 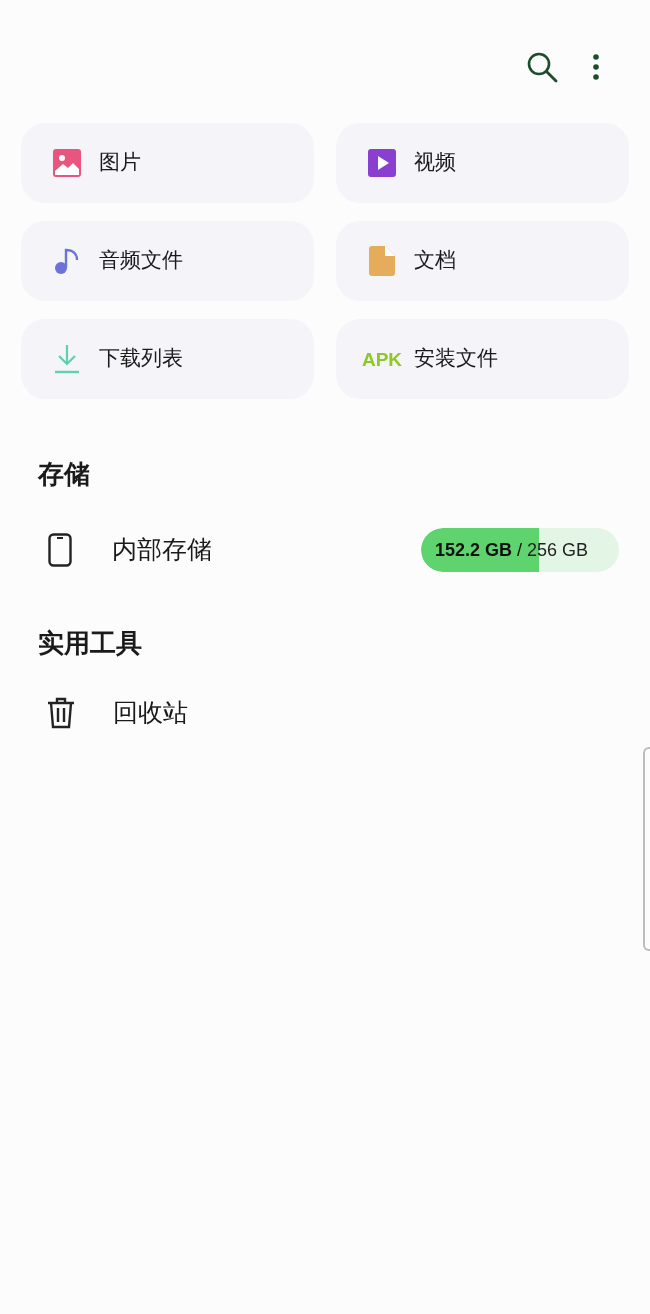 I want to click on storage-label: 内部存储, so click(x=162, y=550).